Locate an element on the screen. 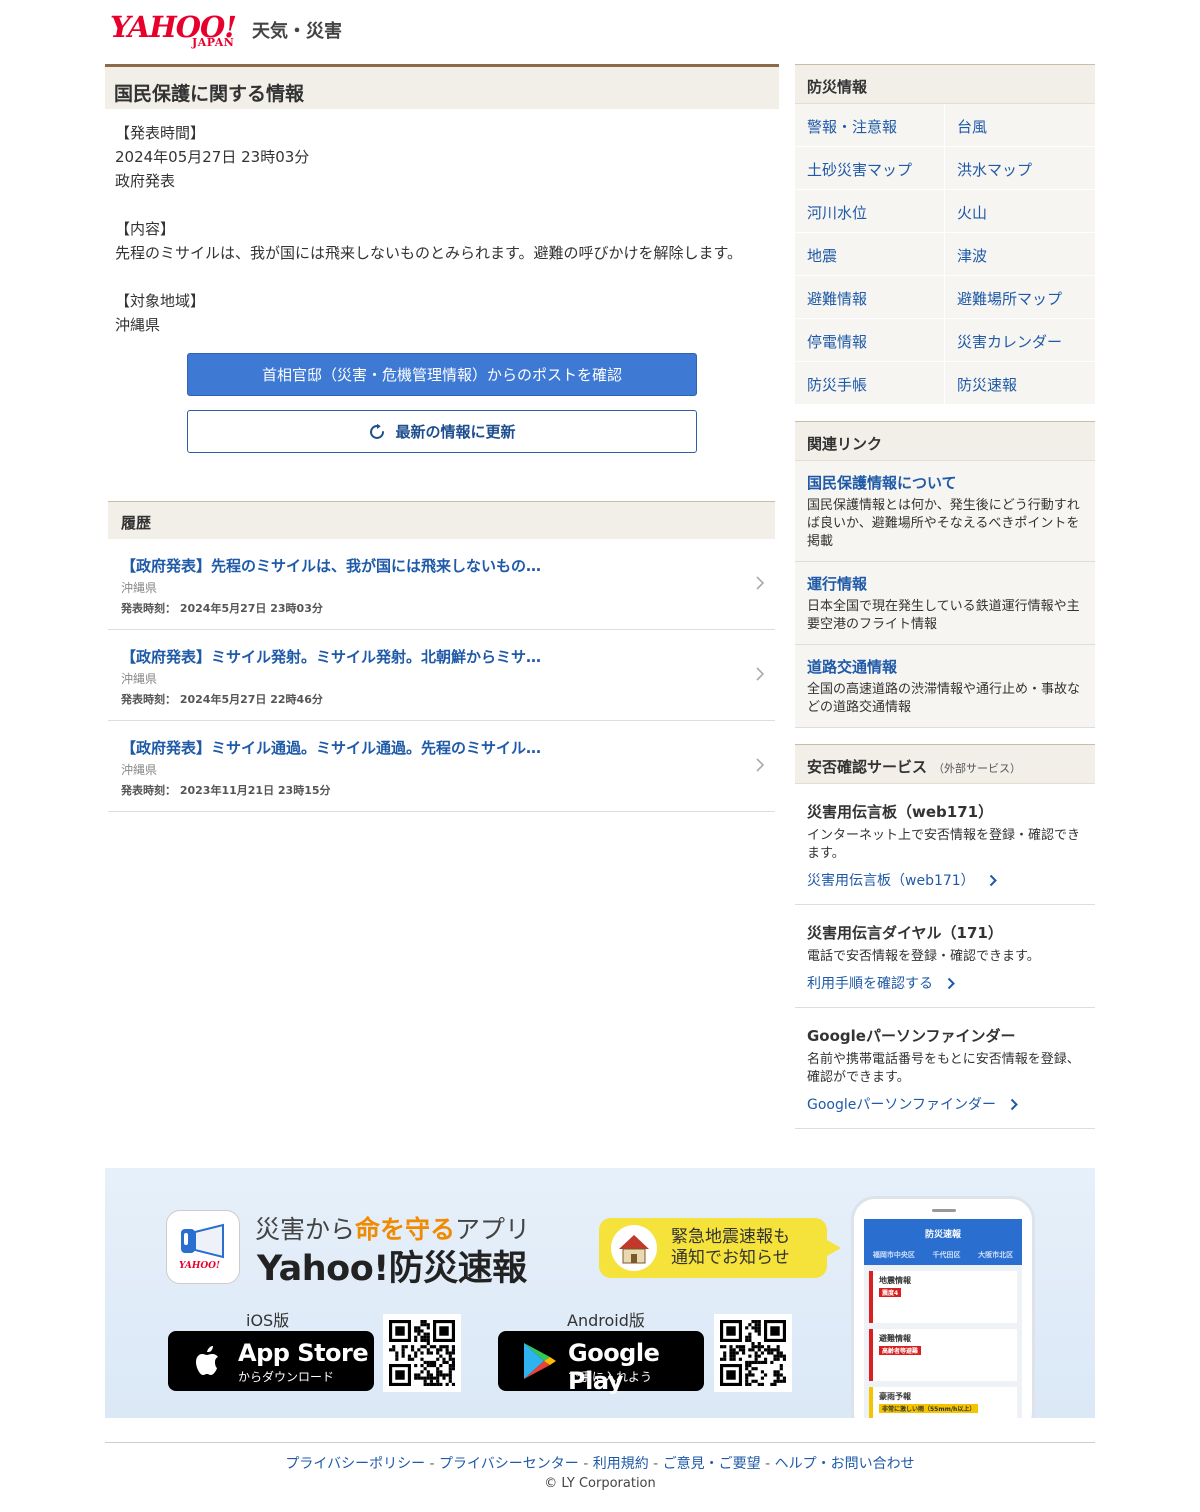 The width and height of the screenshot is (1200, 1512). speech-bubble: 緊急地震速報も 通知でお知らせ is located at coordinates (720, 1248).